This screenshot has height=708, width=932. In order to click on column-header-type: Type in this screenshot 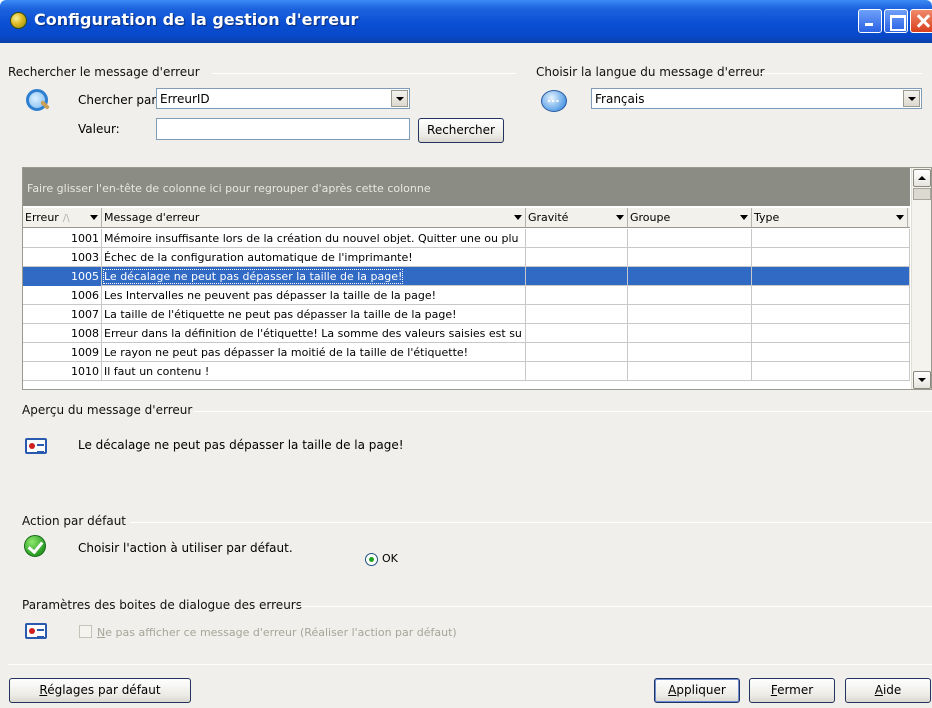, I will do `click(830, 217)`.